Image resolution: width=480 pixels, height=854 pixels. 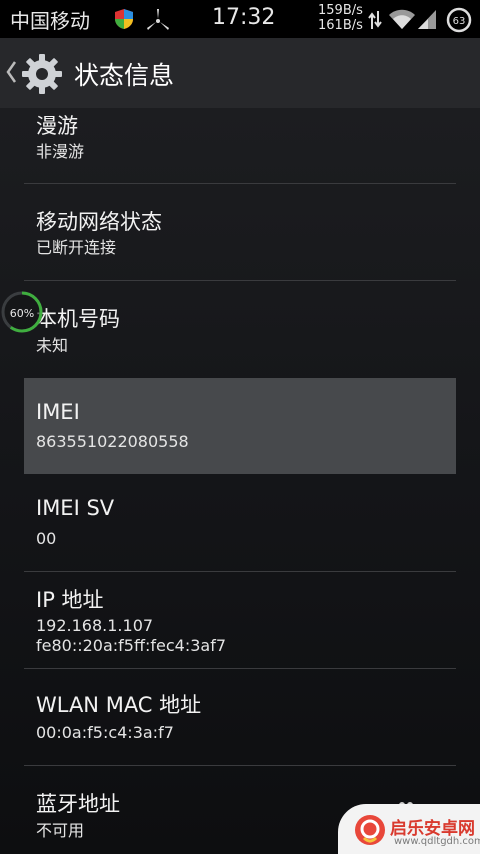 I want to click on item-value: 863551022080558, so click(x=112, y=441).